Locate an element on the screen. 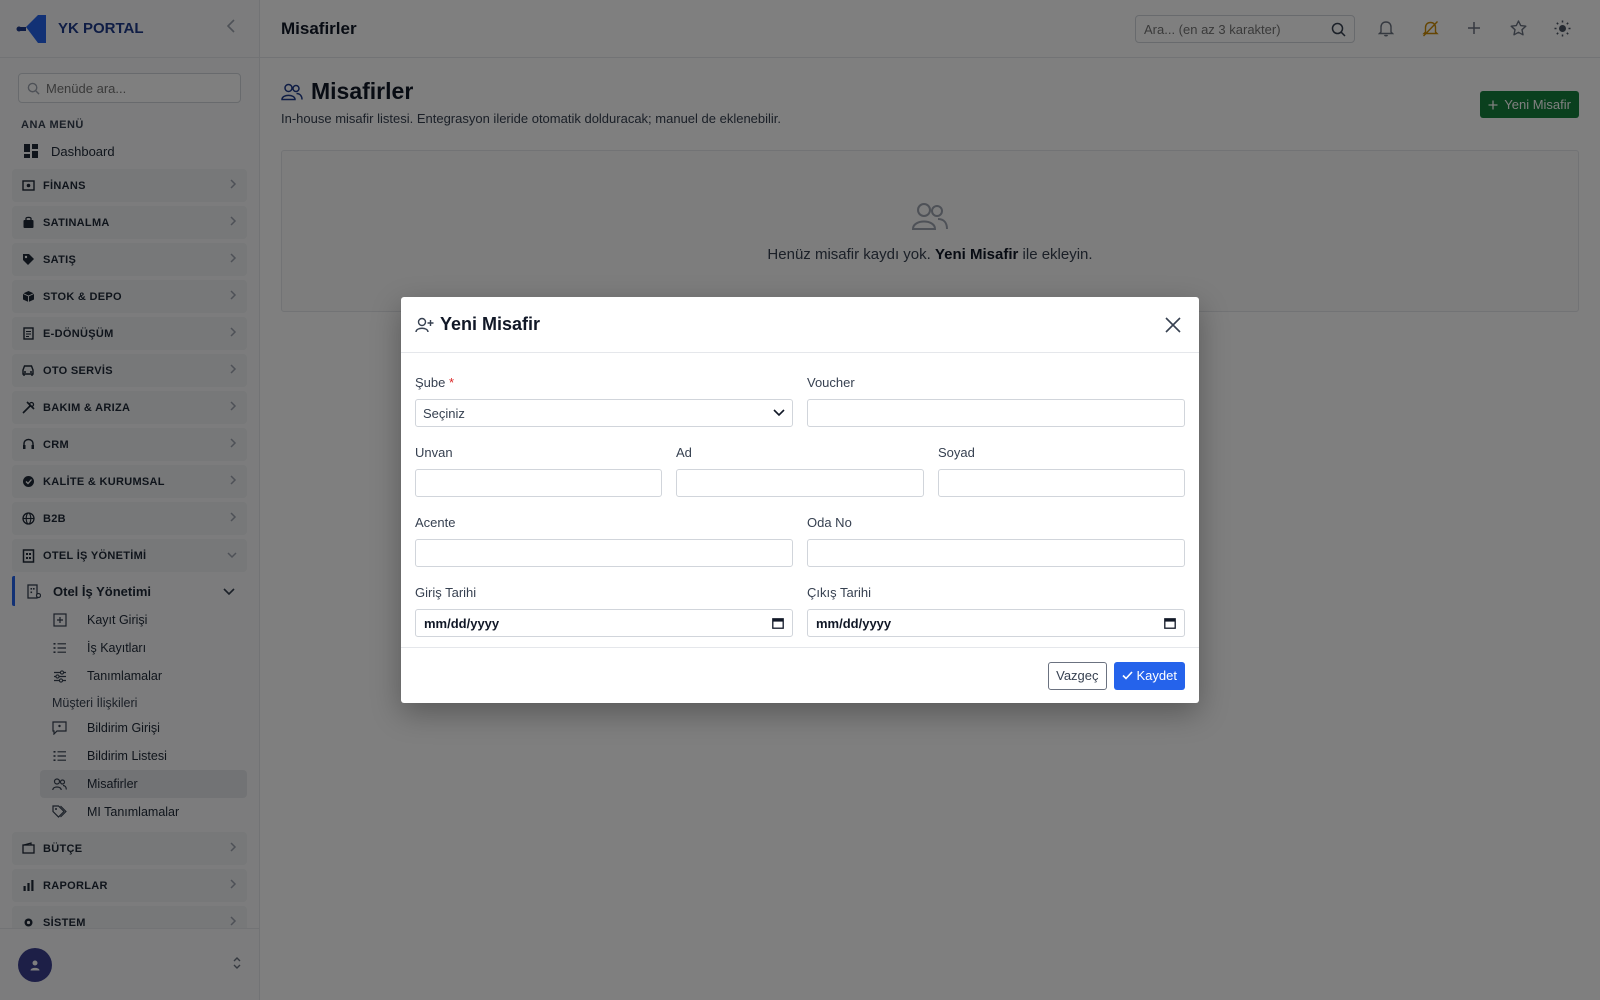  save-button-label: Kaydet is located at coordinates (1156, 675).